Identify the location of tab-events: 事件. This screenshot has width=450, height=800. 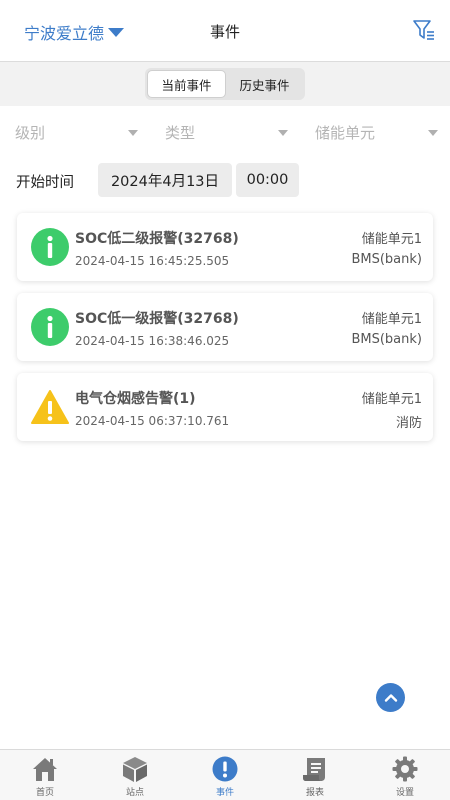
(225, 775).